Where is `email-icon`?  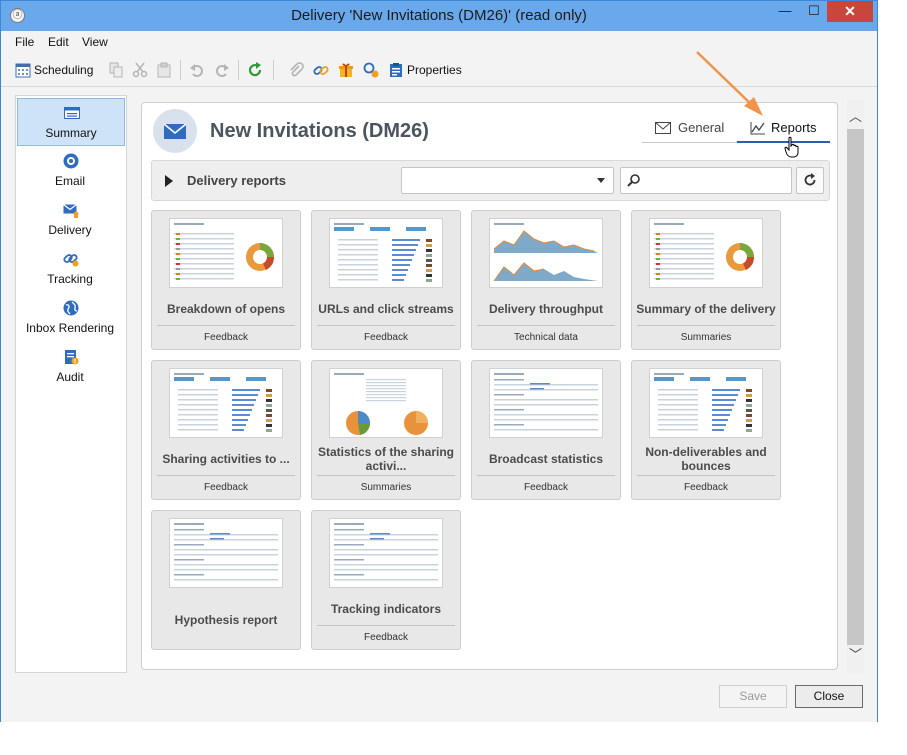 email-icon is located at coordinates (71, 161).